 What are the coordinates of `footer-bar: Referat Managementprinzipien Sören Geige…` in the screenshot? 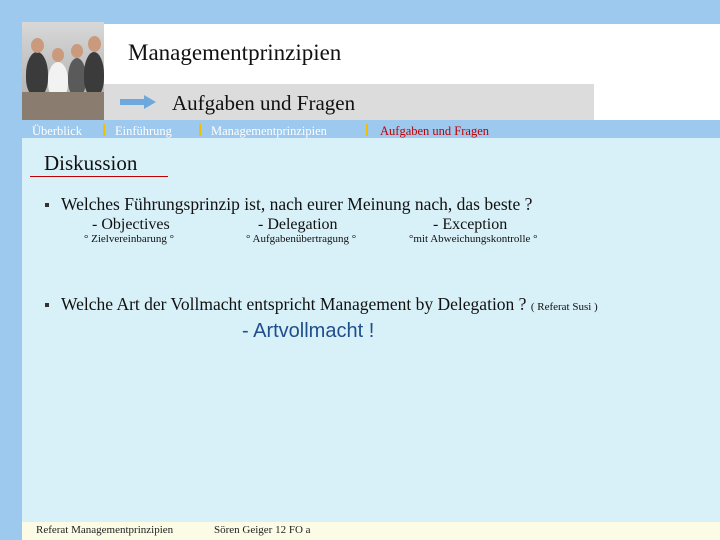 It's located at (371, 531).